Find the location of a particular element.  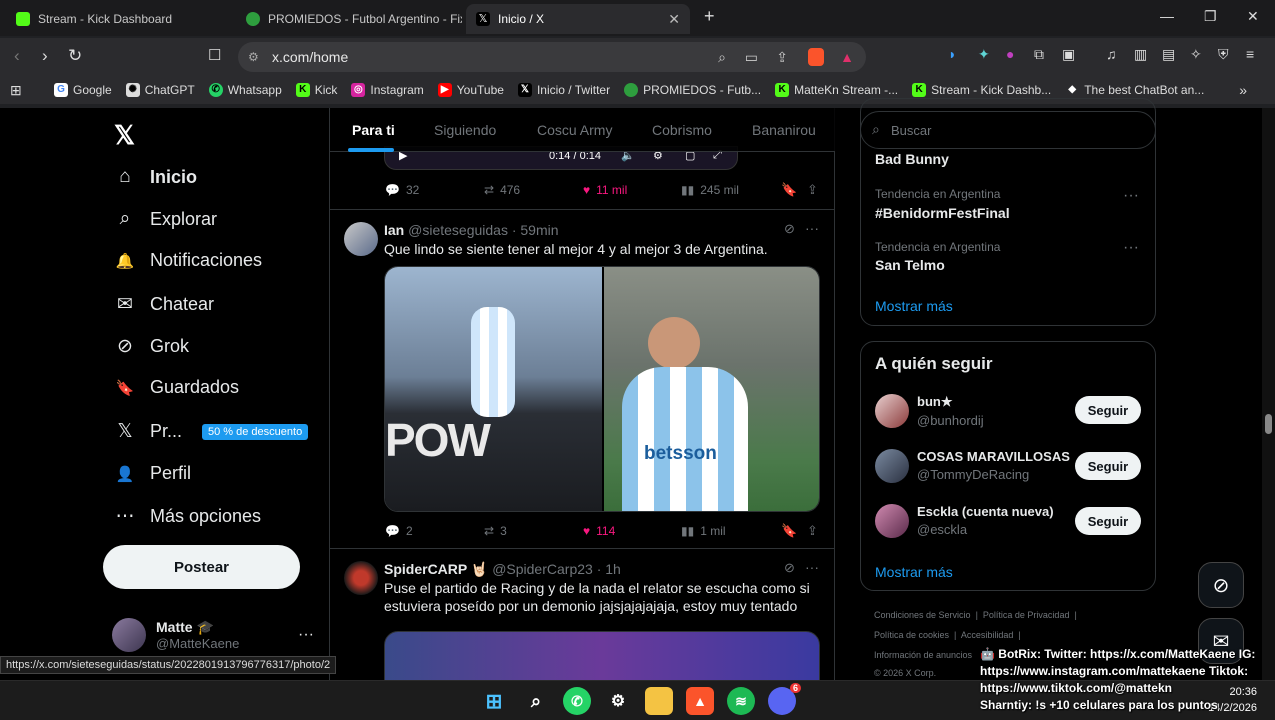

avatar is located at coordinates (361, 239).